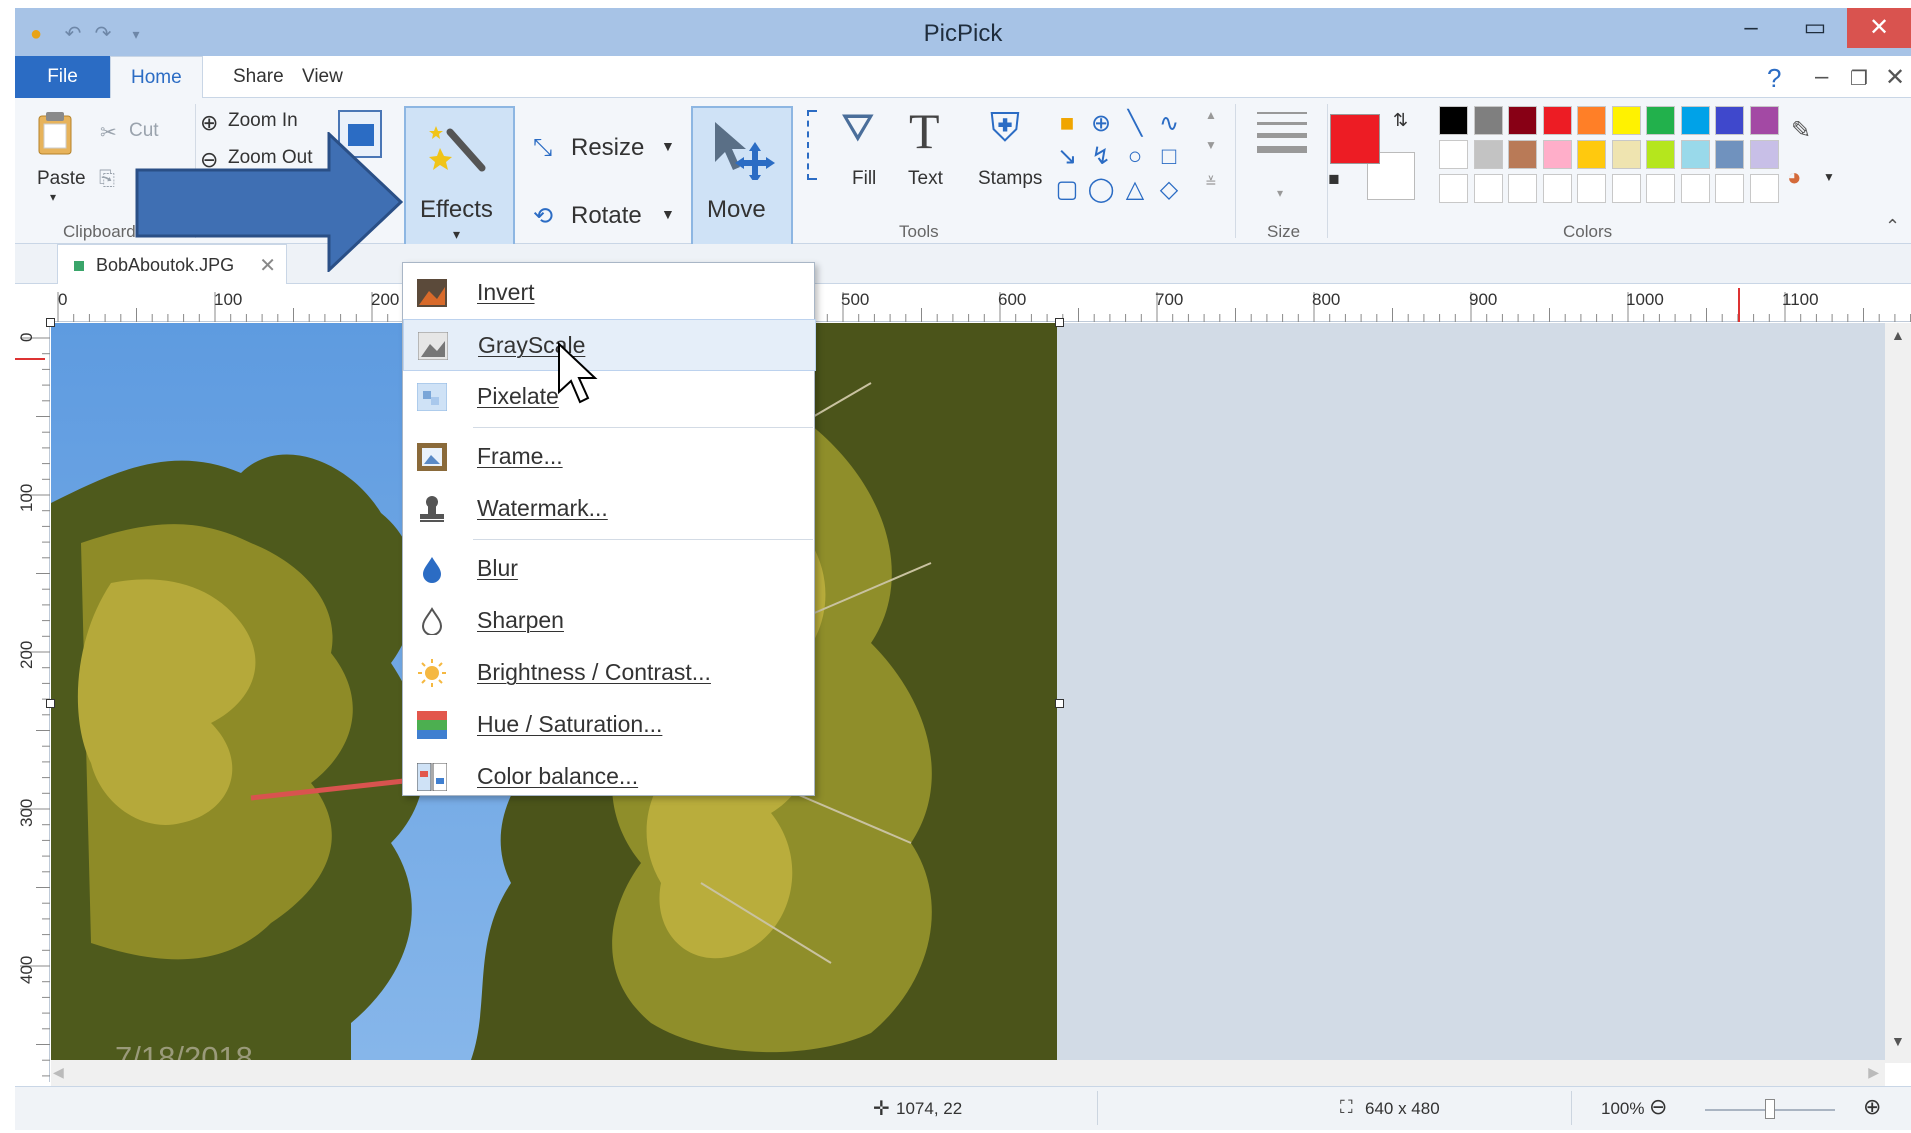 The image size is (1911, 1133). Describe the element at coordinates (668, 146) in the screenshot. I see `resize-dropdown-icon: ▼` at that location.